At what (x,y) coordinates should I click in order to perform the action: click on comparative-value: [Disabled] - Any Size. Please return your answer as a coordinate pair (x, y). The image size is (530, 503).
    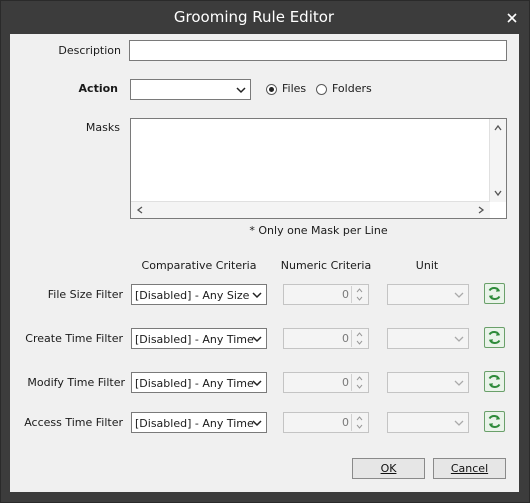
    Looking at the image, I should click on (192, 295).